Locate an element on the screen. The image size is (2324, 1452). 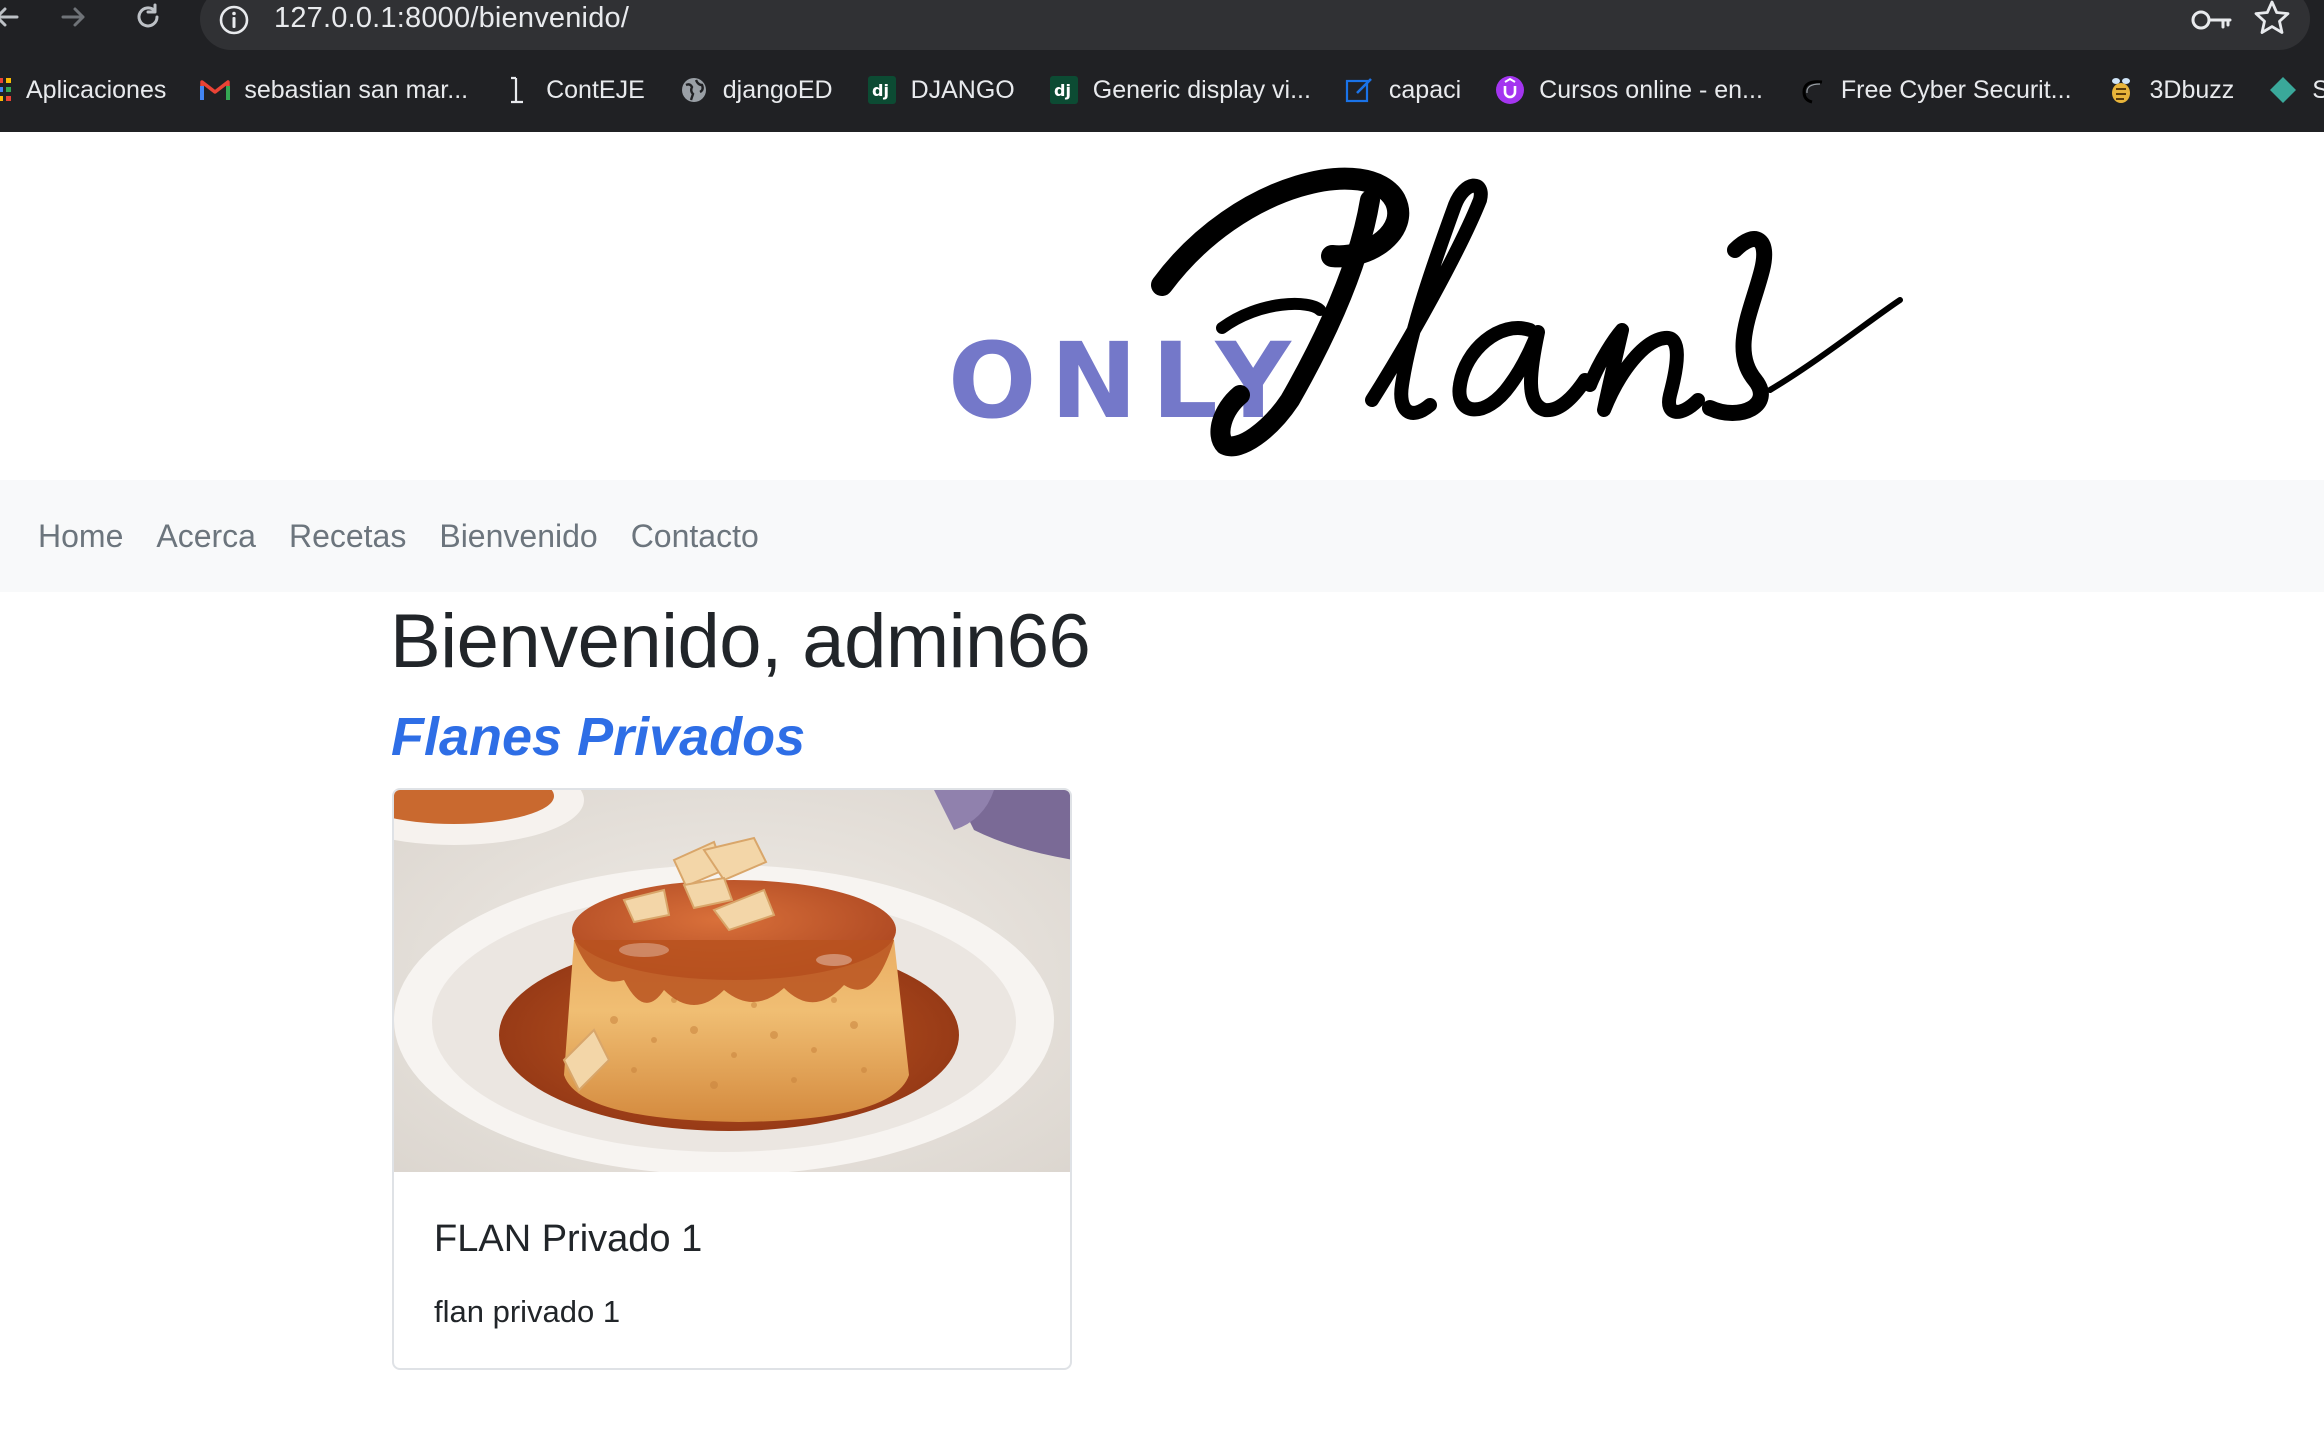
welcome-heading: Bienvenido, admin66 is located at coordinates (740, 641).